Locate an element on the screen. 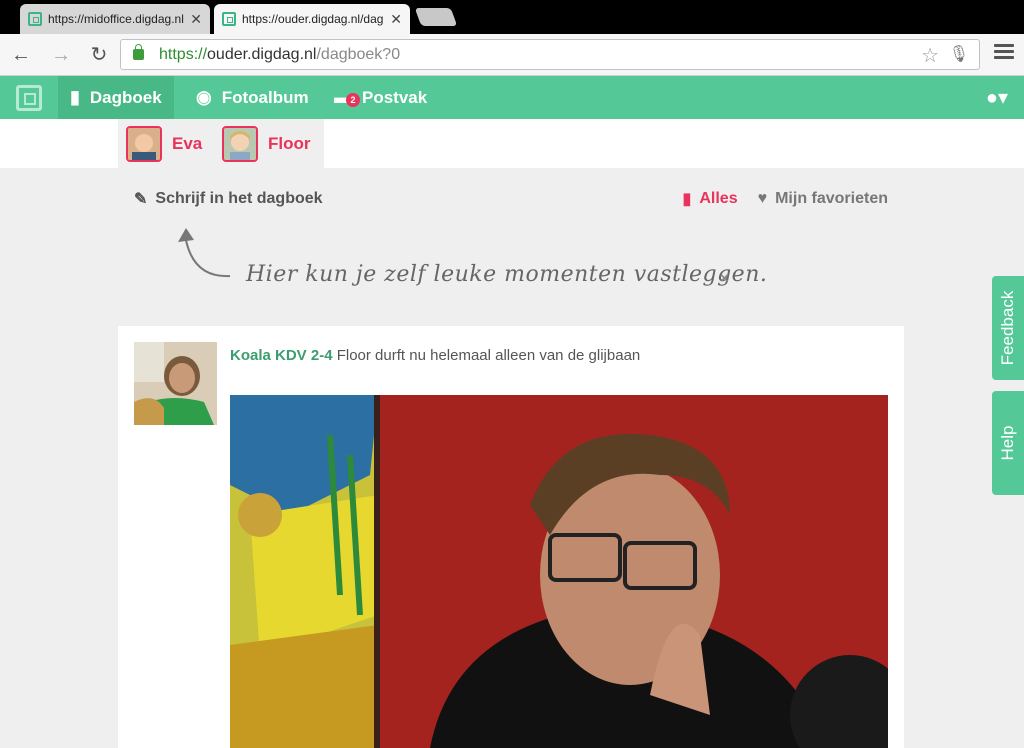 The height and width of the screenshot is (748, 1024). children-tabs: Eva Floor is located at coordinates (221, 143).